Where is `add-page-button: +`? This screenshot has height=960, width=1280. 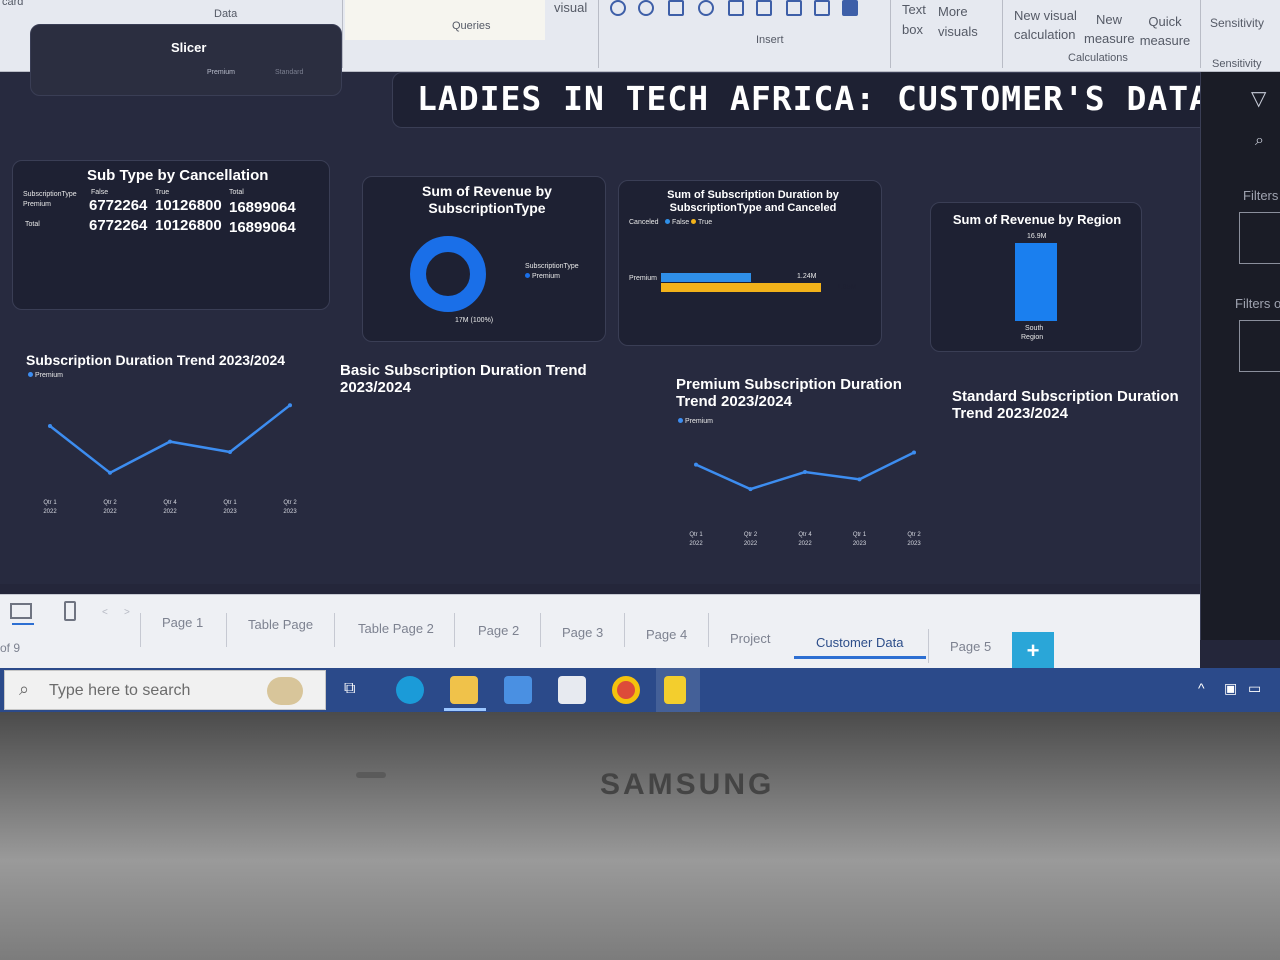
add-page-button: + is located at coordinates (1033, 651).